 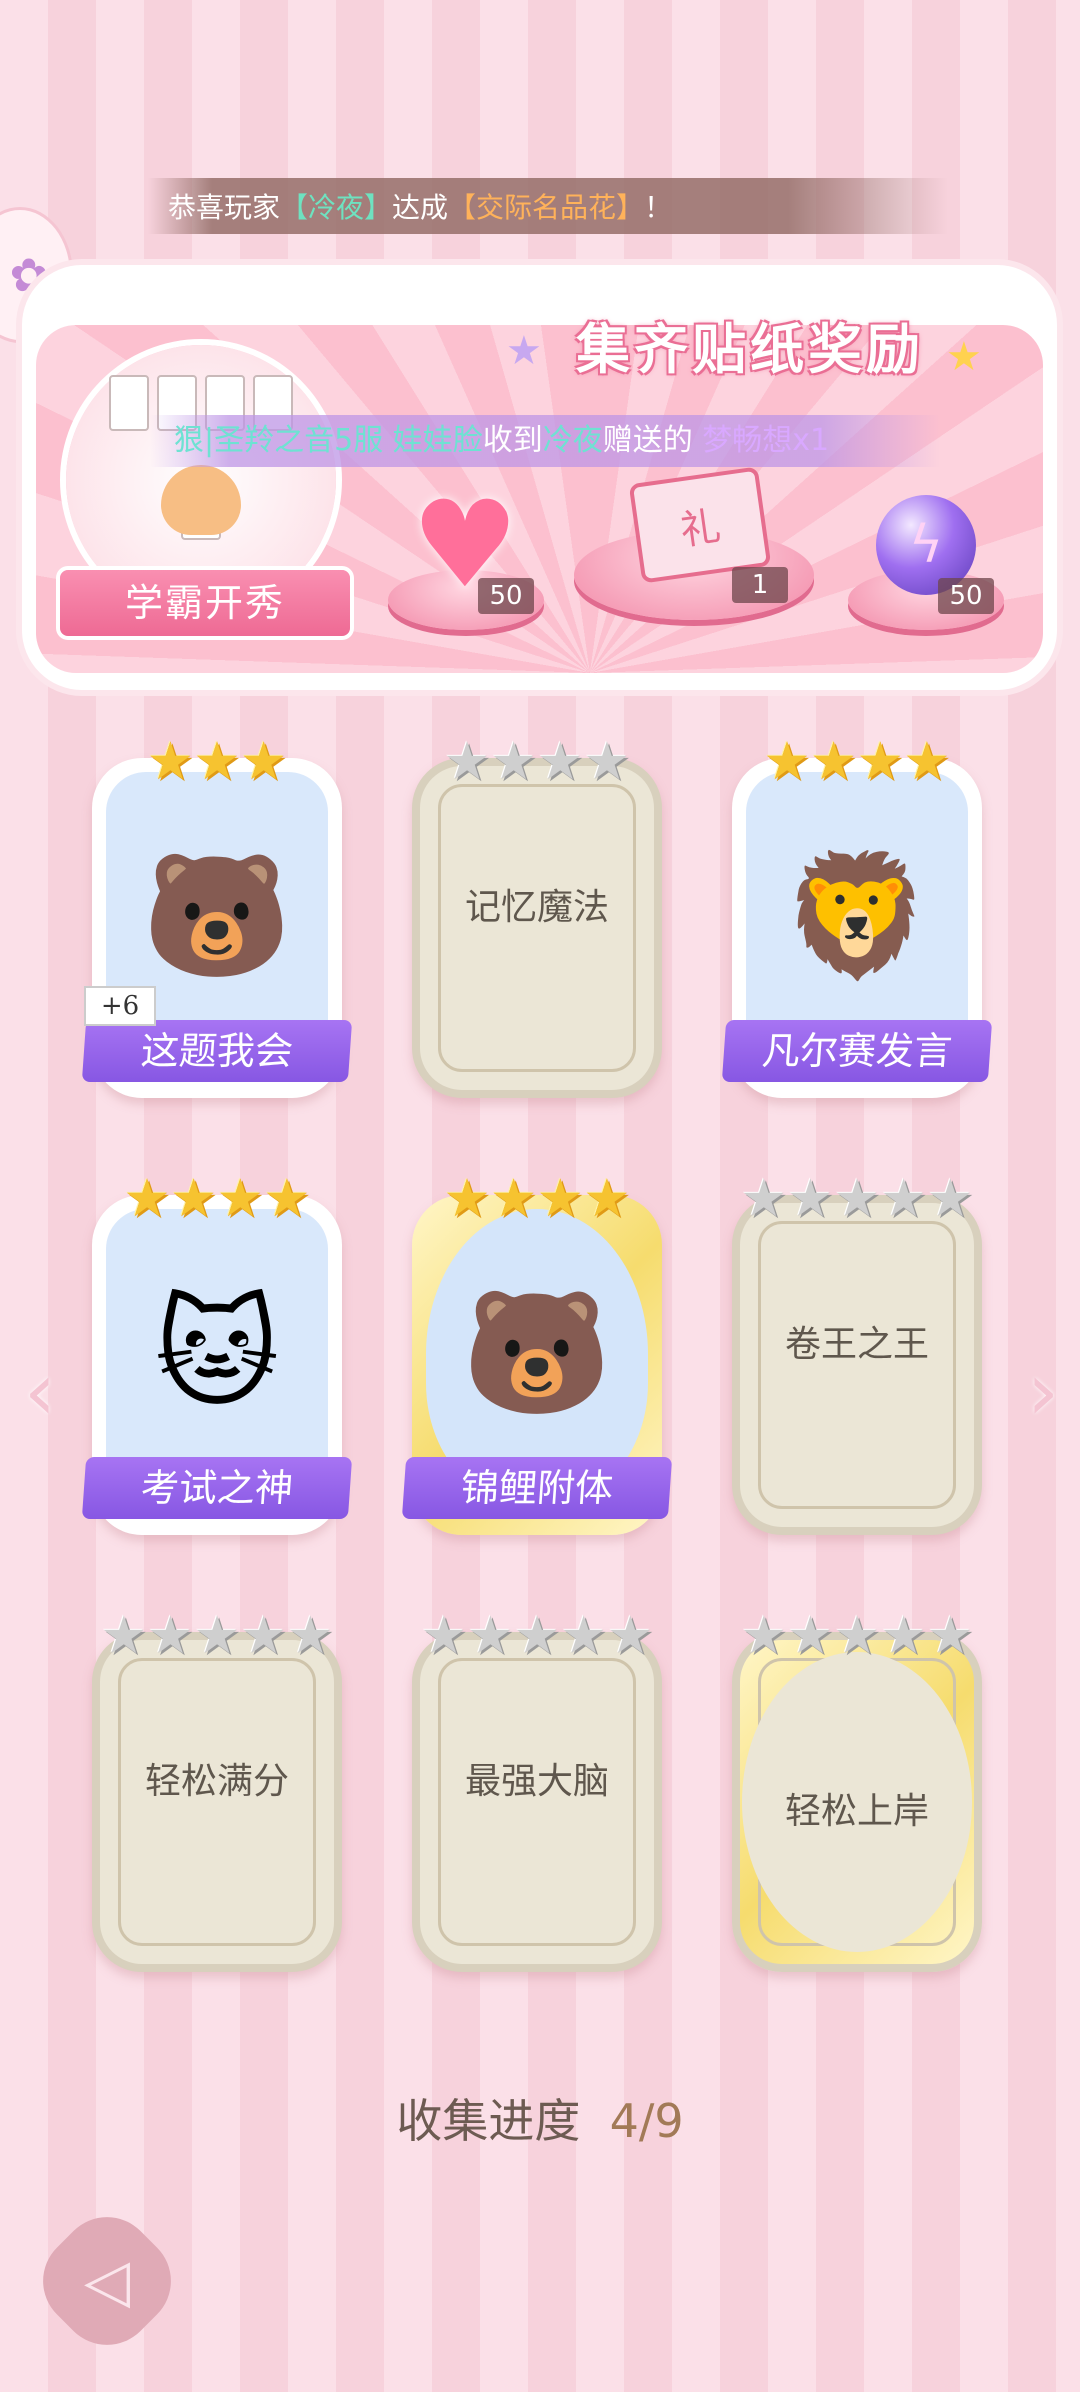 I want to click on sticker-card: 轻松满分 ★ ★ ★ ★ ★, so click(x=217, y=1791).